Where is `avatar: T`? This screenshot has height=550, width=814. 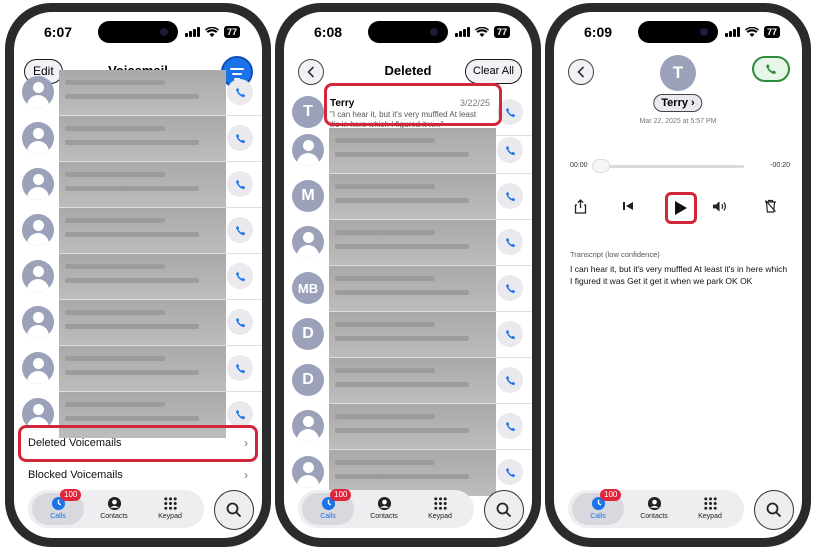
avatar: T is located at coordinates (308, 112).